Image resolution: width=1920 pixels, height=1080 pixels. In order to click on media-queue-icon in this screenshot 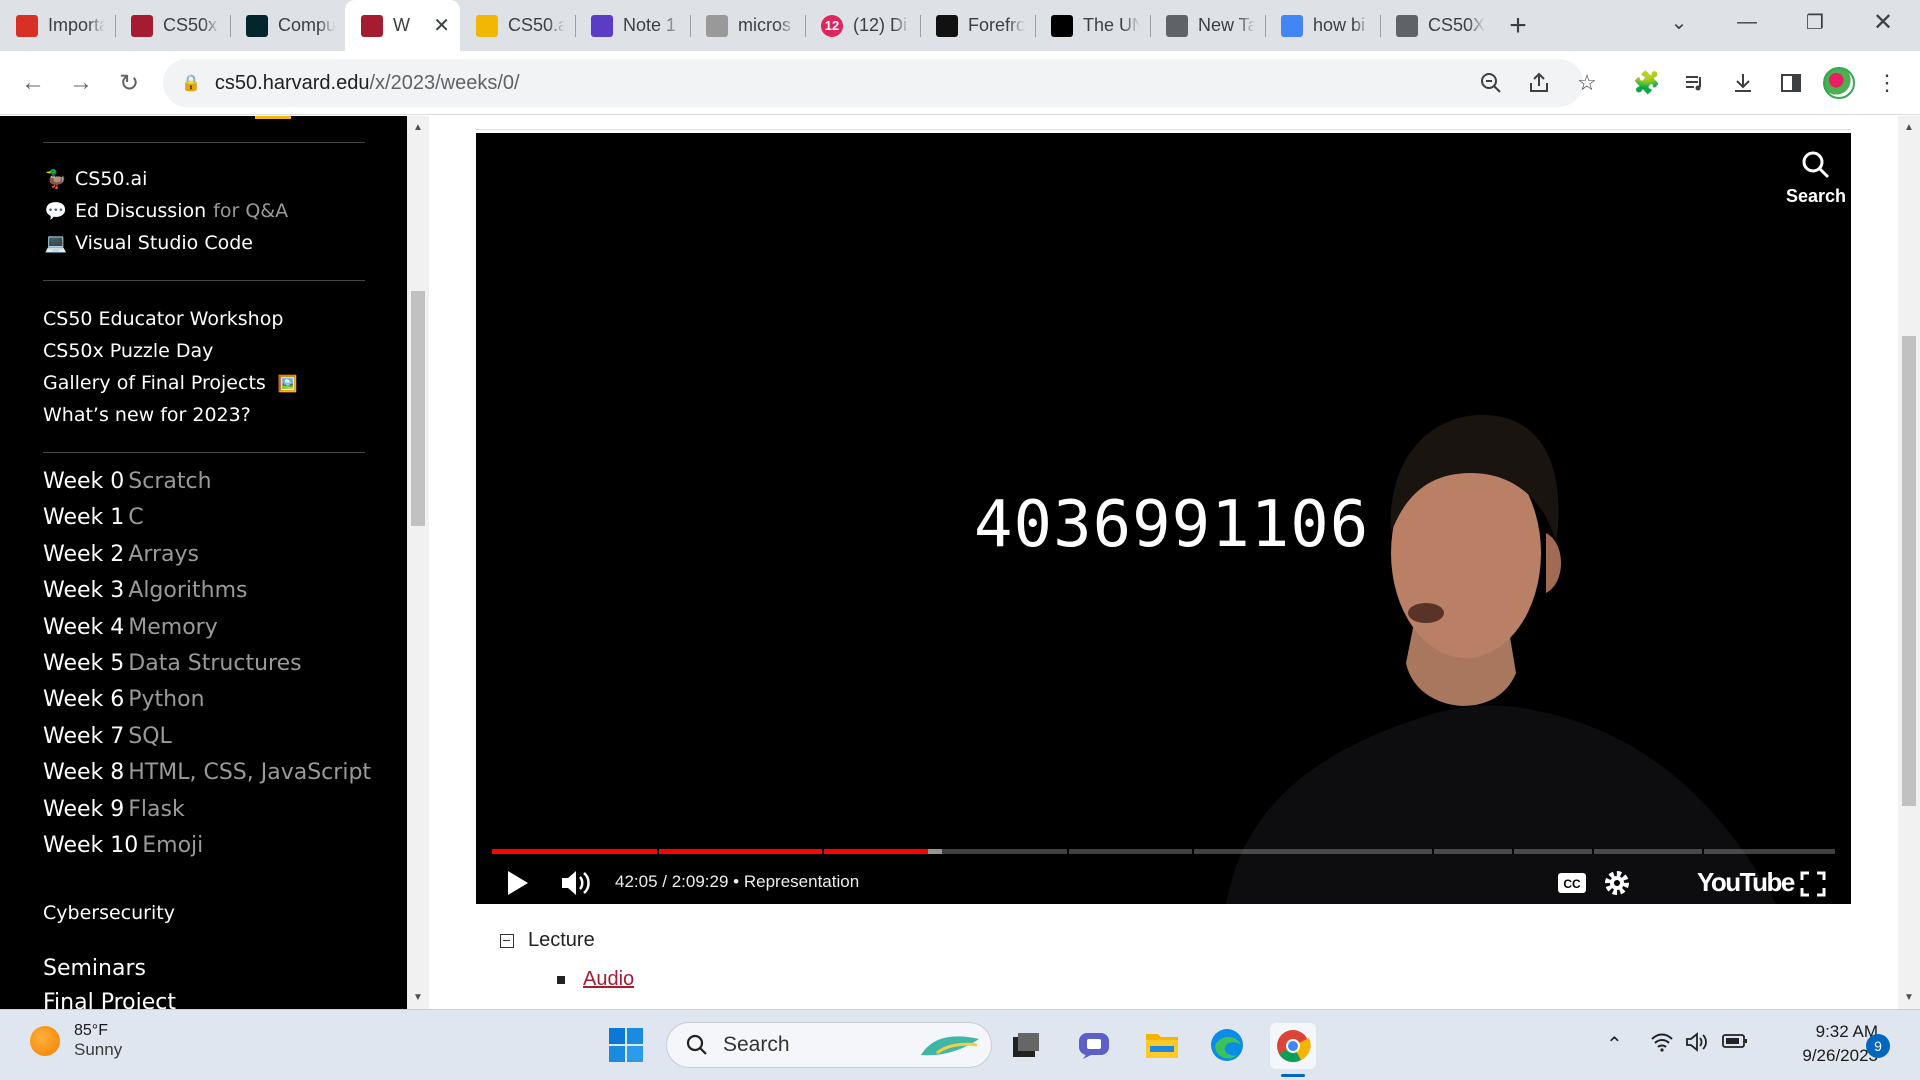, I will do `click(1695, 83)`.